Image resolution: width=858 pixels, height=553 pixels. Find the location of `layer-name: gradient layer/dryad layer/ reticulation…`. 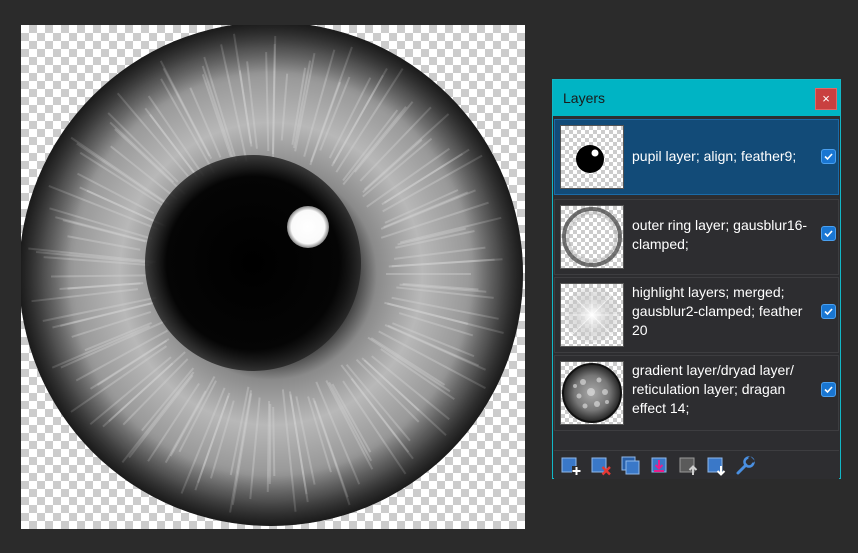

layer-name: gradient layer/dryad layer/ reticulation… is located at coordinates (713, 389).